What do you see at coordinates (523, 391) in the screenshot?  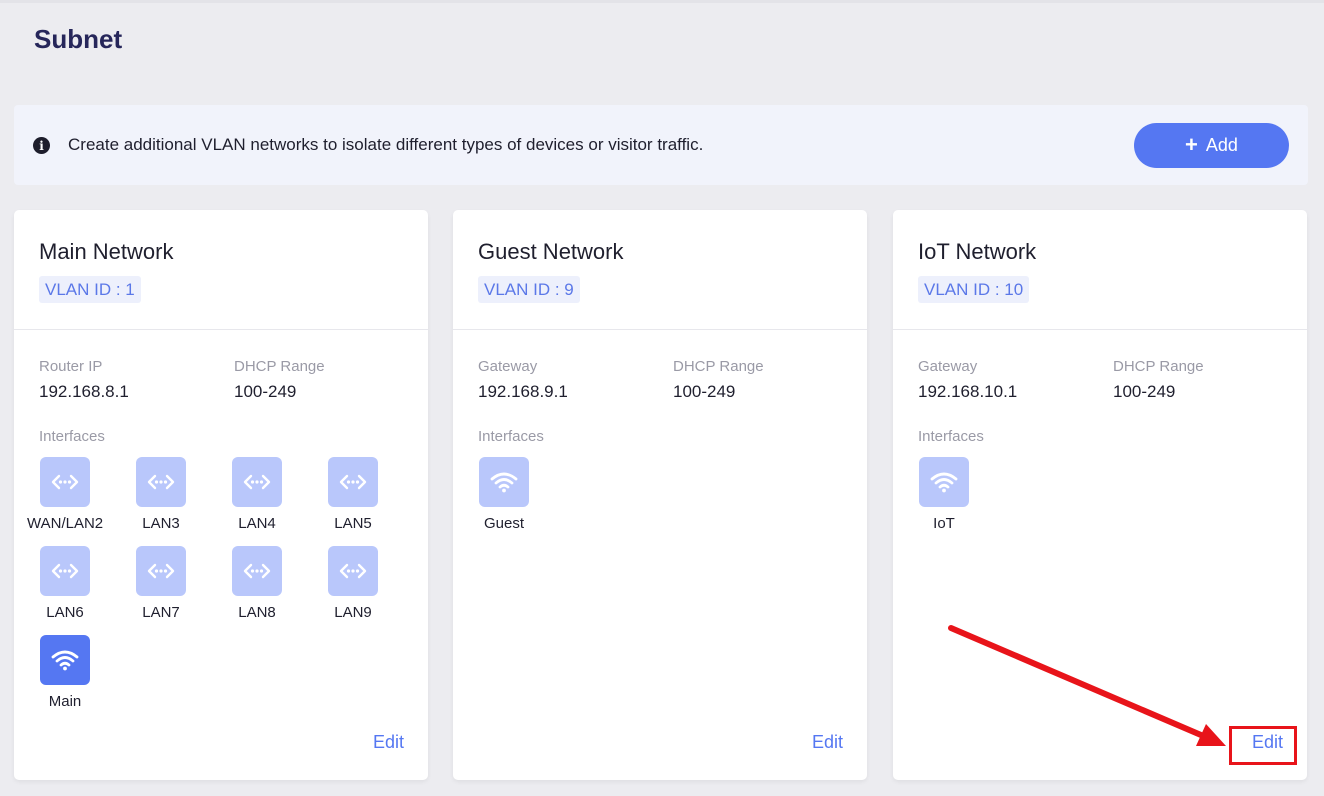 I see `ip-value: 192.168.9.1` at bounding box center [523, 391].